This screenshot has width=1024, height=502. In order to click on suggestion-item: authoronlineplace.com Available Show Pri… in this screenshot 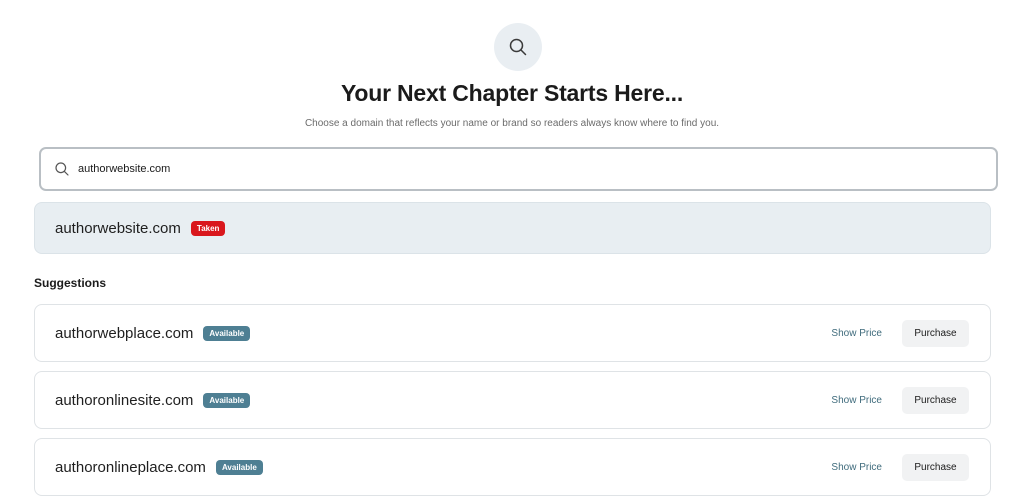, I will do `click(512, 467)`.